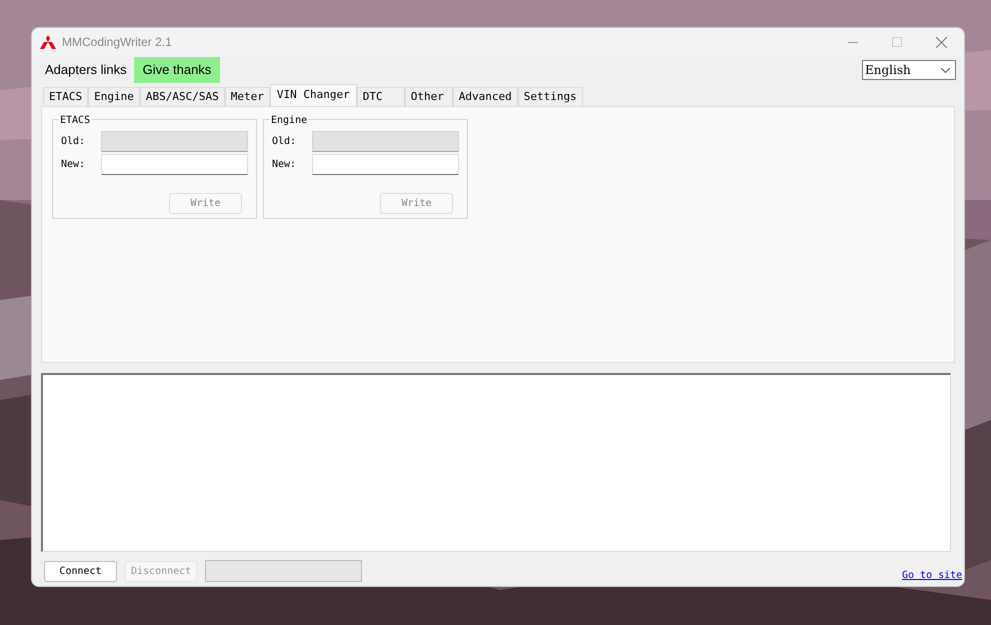  Describe the element at coordinates (86, 70) in the screenshot. I see `menu-item: Adapters links` at that location.